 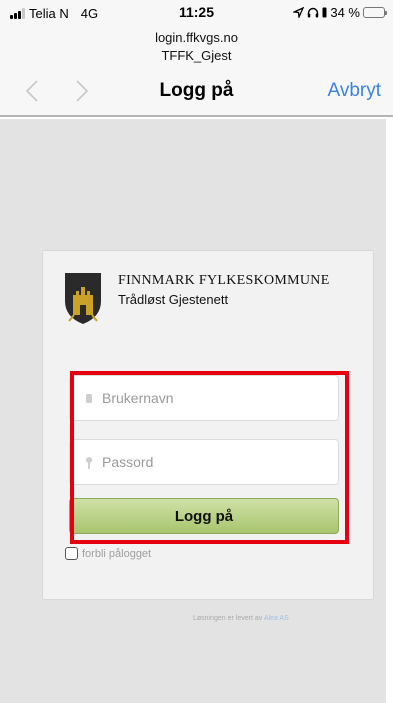 I want to click on headphones-icon, so click(x=313, y=12).